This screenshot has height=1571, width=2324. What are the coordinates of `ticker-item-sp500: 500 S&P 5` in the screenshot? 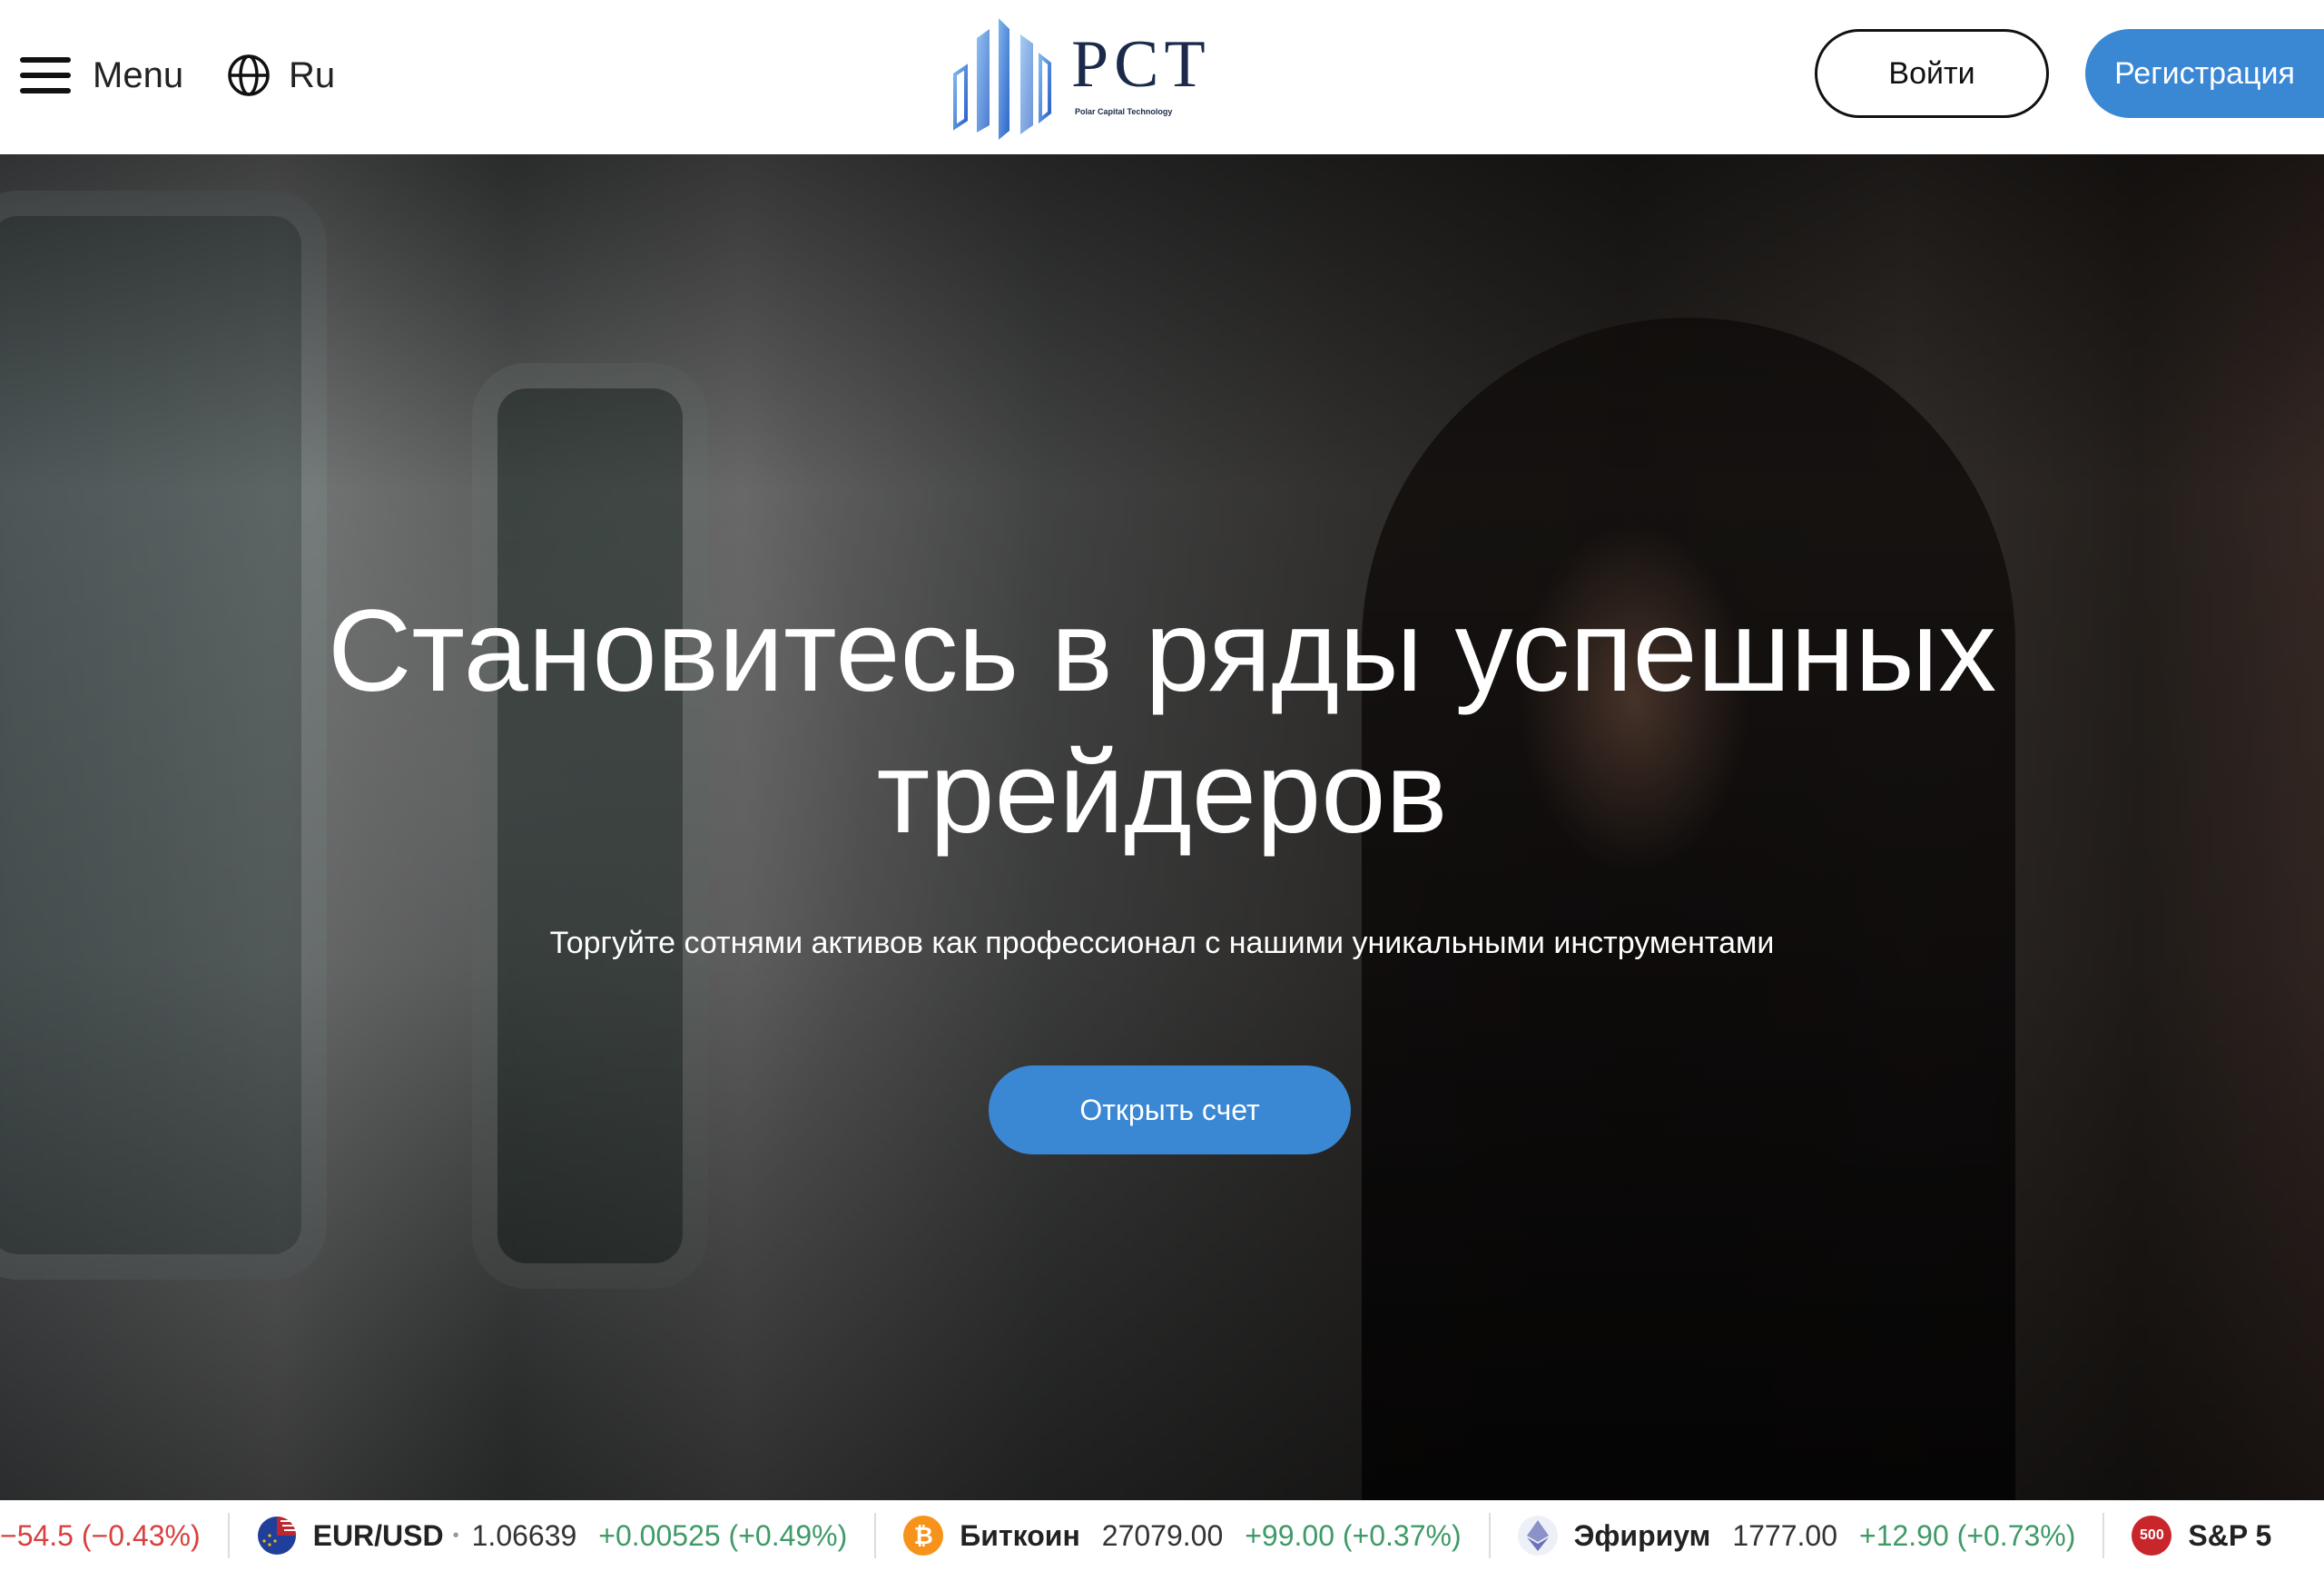 It's located at (2201, 1535).